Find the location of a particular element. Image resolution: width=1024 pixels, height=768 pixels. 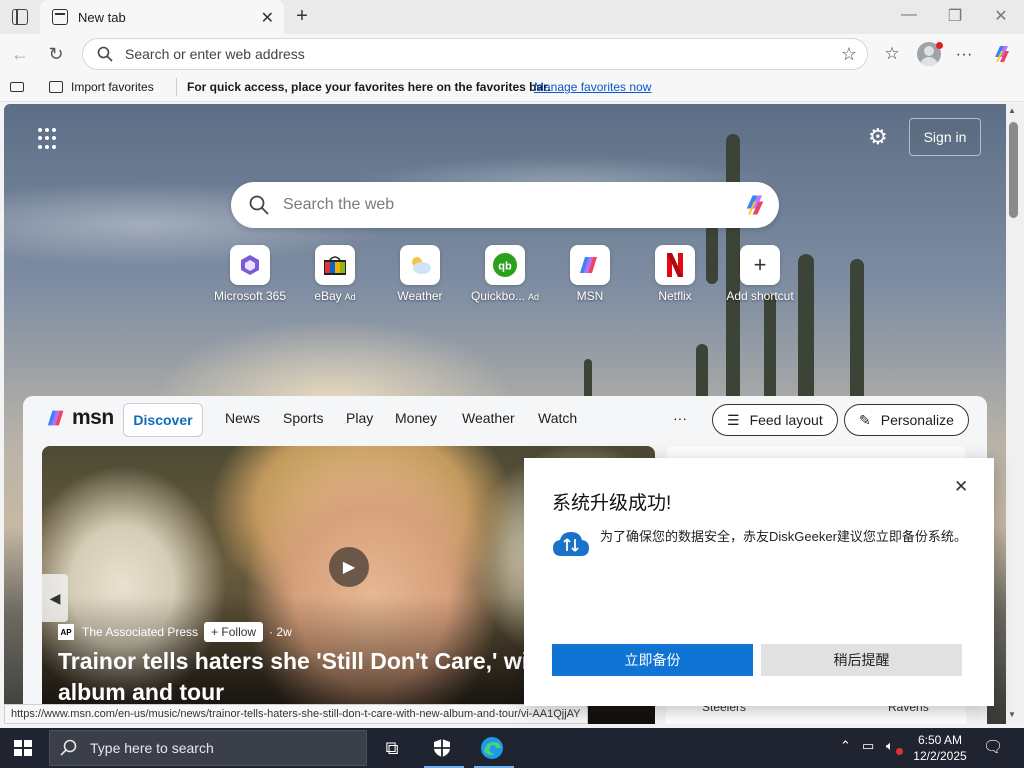

new-tab-page-icon is located at coordinates (60, 17).